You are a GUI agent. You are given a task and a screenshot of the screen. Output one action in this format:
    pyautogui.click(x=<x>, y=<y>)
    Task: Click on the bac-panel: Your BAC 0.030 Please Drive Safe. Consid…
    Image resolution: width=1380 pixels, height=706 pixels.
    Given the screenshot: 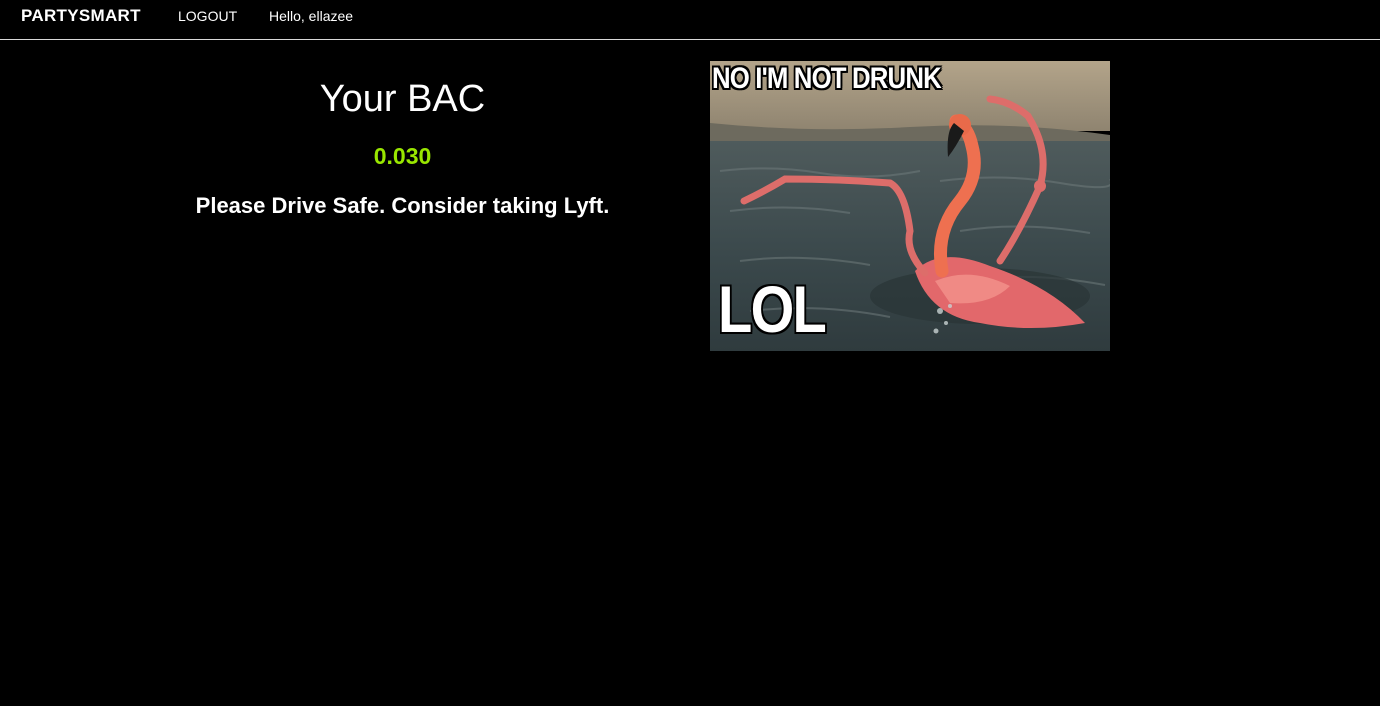 What is the action you would take?
    pyautogui.click(x=402, y=130)
    